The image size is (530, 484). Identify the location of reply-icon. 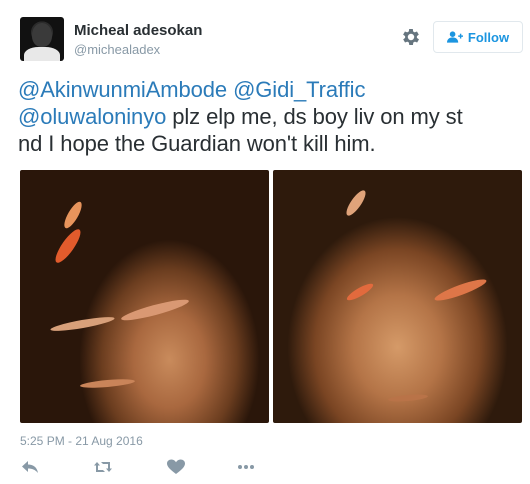
(30, 467).